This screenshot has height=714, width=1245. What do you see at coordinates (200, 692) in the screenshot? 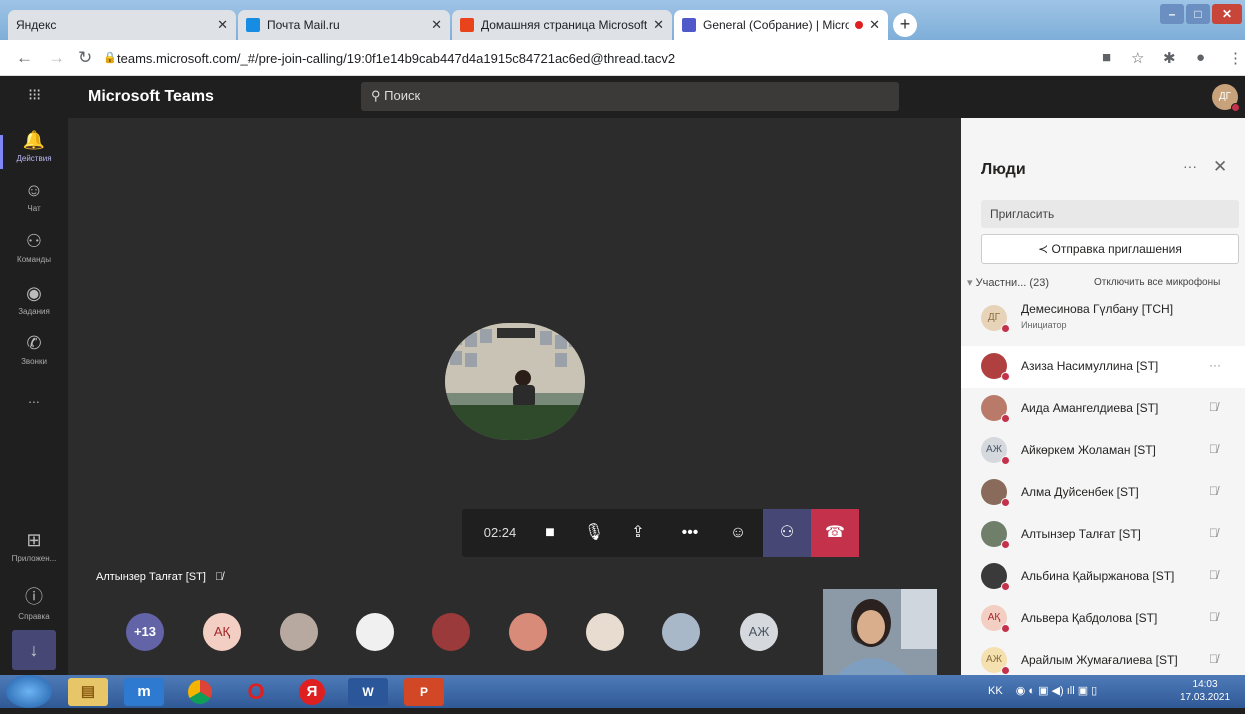
I see `chrome-icon` at bounding box center [200, 692].